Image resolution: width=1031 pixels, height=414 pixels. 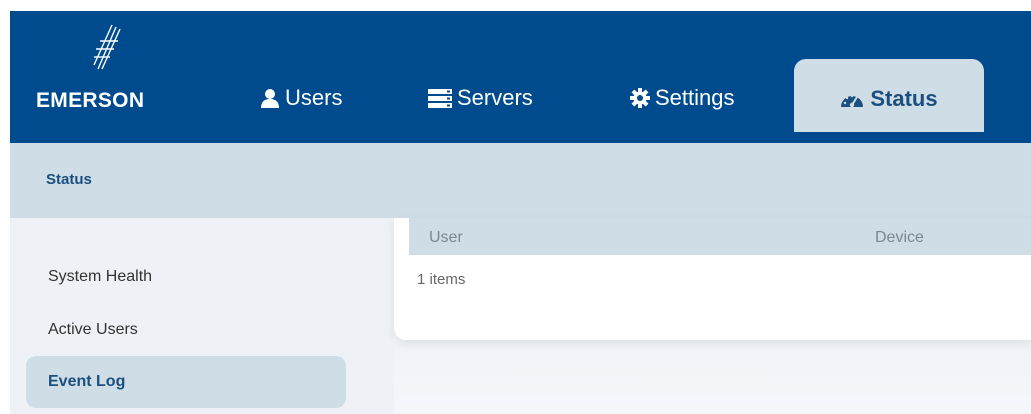 What do you see at coordinates (446, 238) in the screenshot?
I see `column-header-user: User` at bounding box center [446, 238].